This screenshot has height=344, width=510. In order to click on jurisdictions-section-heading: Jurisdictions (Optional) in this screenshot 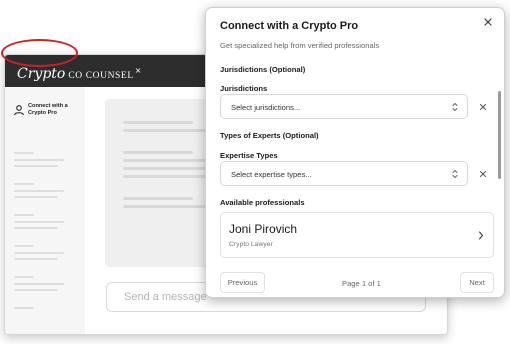, I will do `click(263, 69)`.